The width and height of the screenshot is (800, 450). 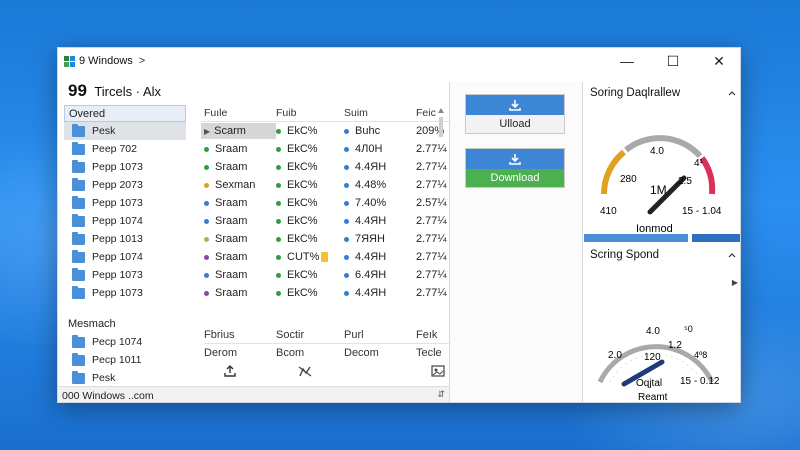 What do you see at coordinates (125, 185) in the screenshot?
I see `nav-item: Pepp 2073` at bounding box center [125, 185].